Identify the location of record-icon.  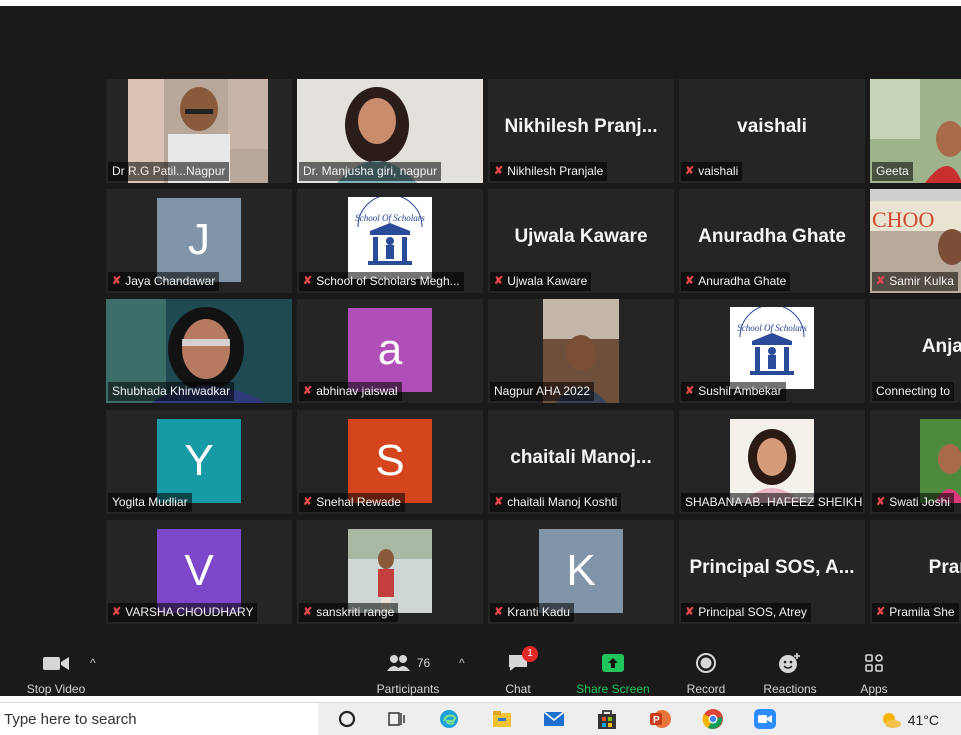
(706, 663).